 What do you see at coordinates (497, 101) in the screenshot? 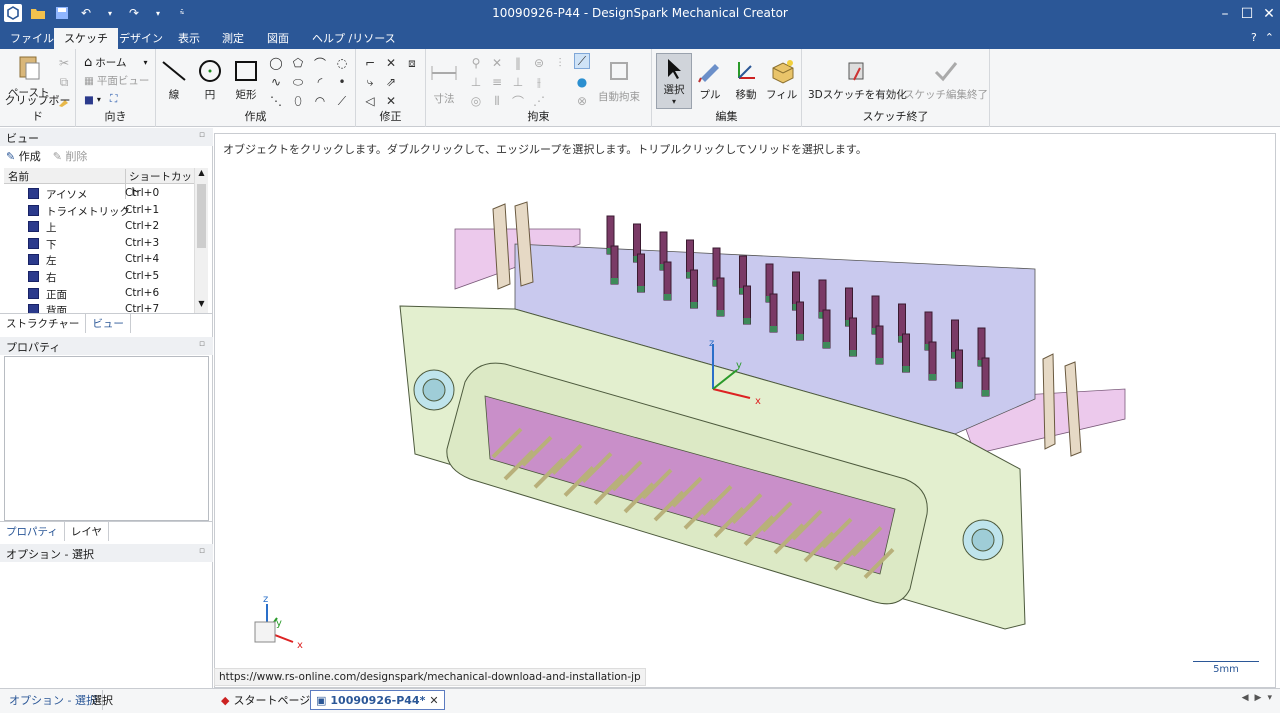
I see `collinear-icon: ⫴` at bounding box center [497, 101].